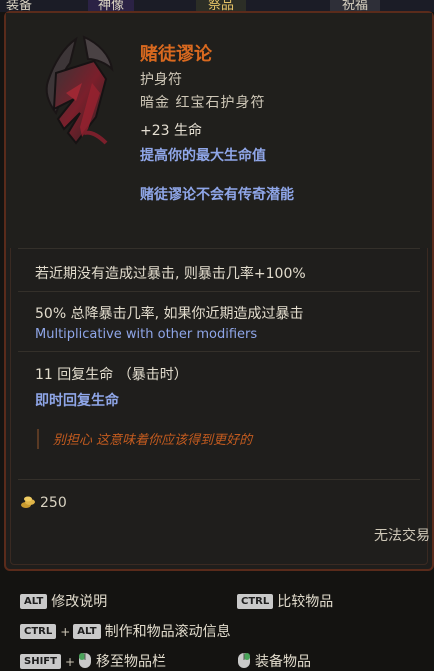 The width and height of the screenshot is (434, 671). I want to click on item-price: 250, so click(43, 503).